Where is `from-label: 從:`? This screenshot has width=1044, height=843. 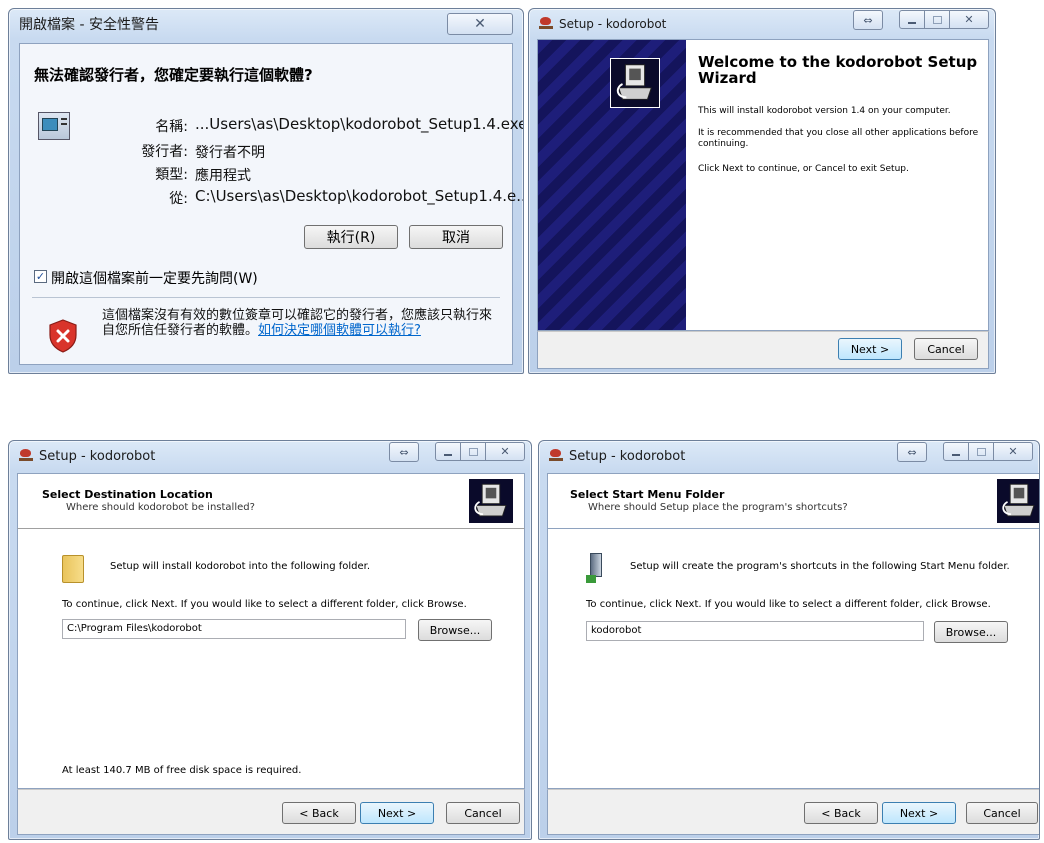
from-label: 從: is located at coordinates (178, 199).